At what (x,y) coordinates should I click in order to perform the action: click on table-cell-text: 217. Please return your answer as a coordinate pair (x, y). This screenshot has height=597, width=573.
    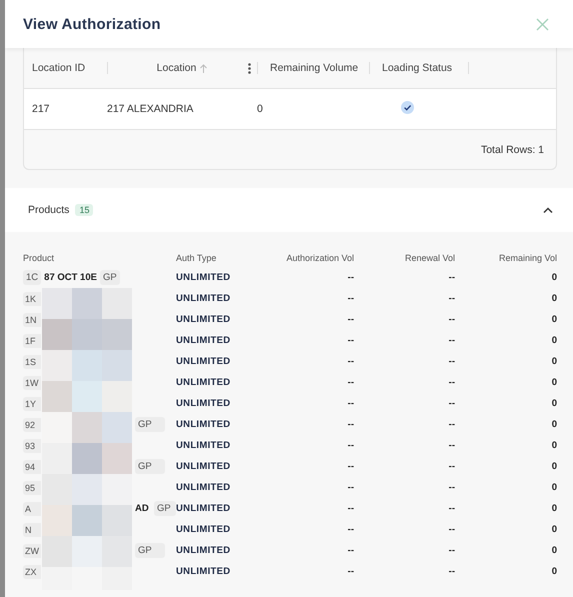
    Looking at the image, I should click on (41, 109).